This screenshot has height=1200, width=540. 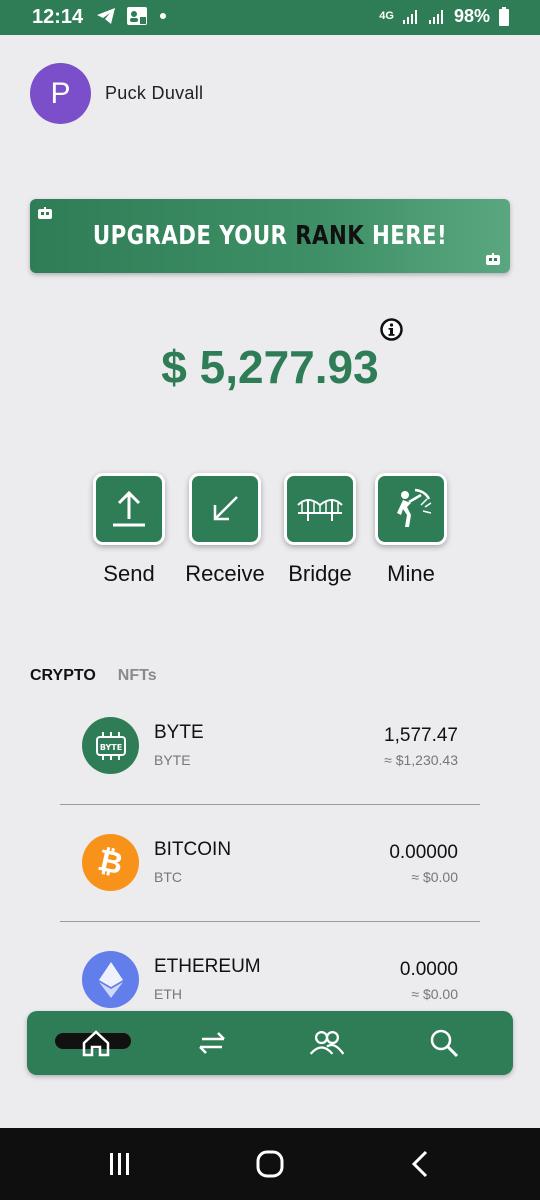 What do you see at coordinates (179, 732) in the screenshot?
I see `asset-name: BYTE` at bounding box center [179, 732].